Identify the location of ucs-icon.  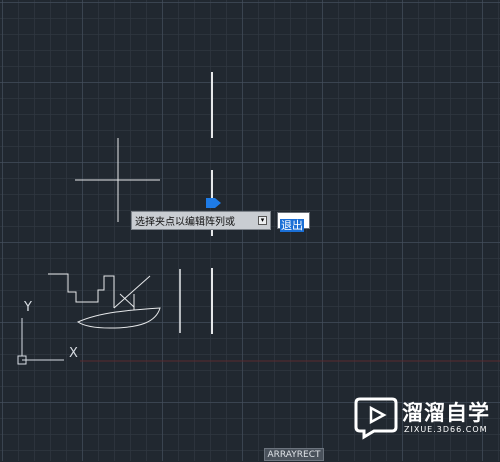
(40, 341).